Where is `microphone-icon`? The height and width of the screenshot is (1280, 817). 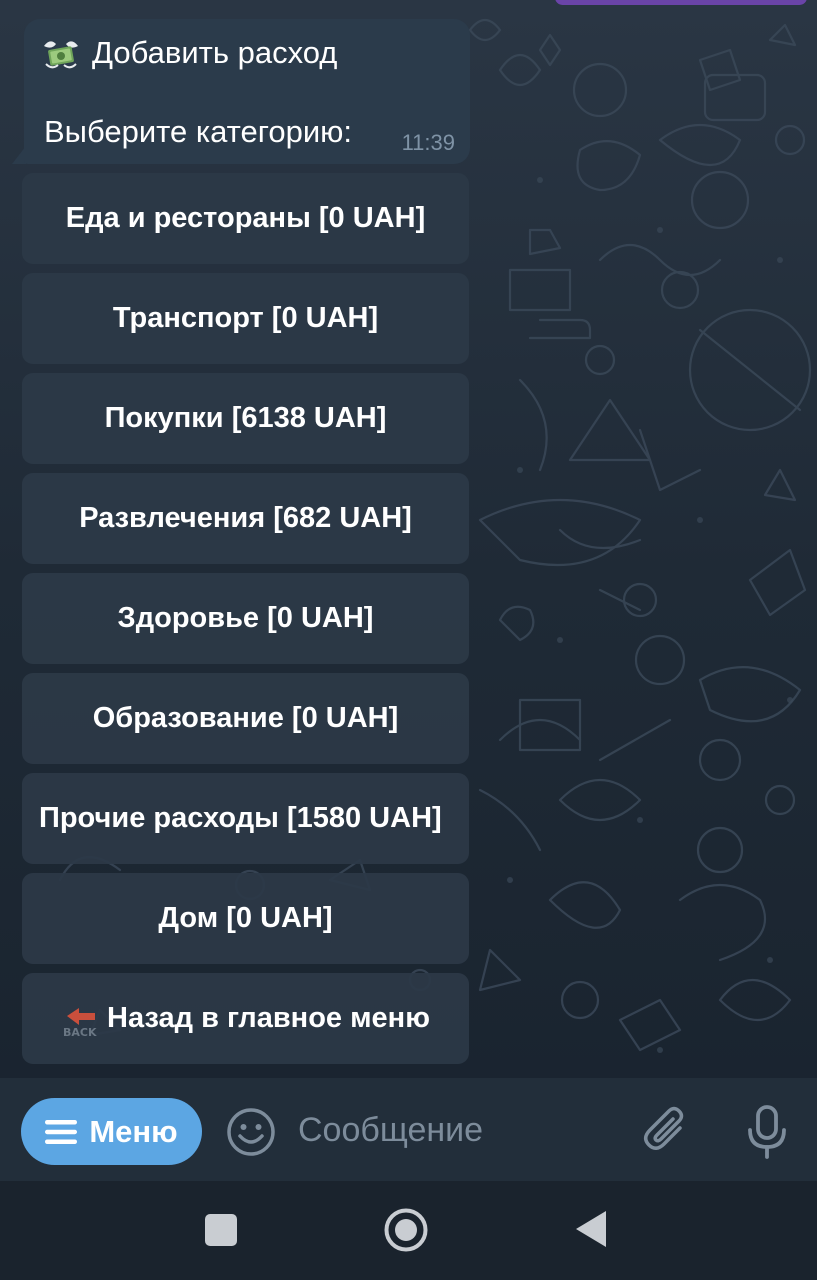
microphone-icon is located at coordinates (767, 1132).